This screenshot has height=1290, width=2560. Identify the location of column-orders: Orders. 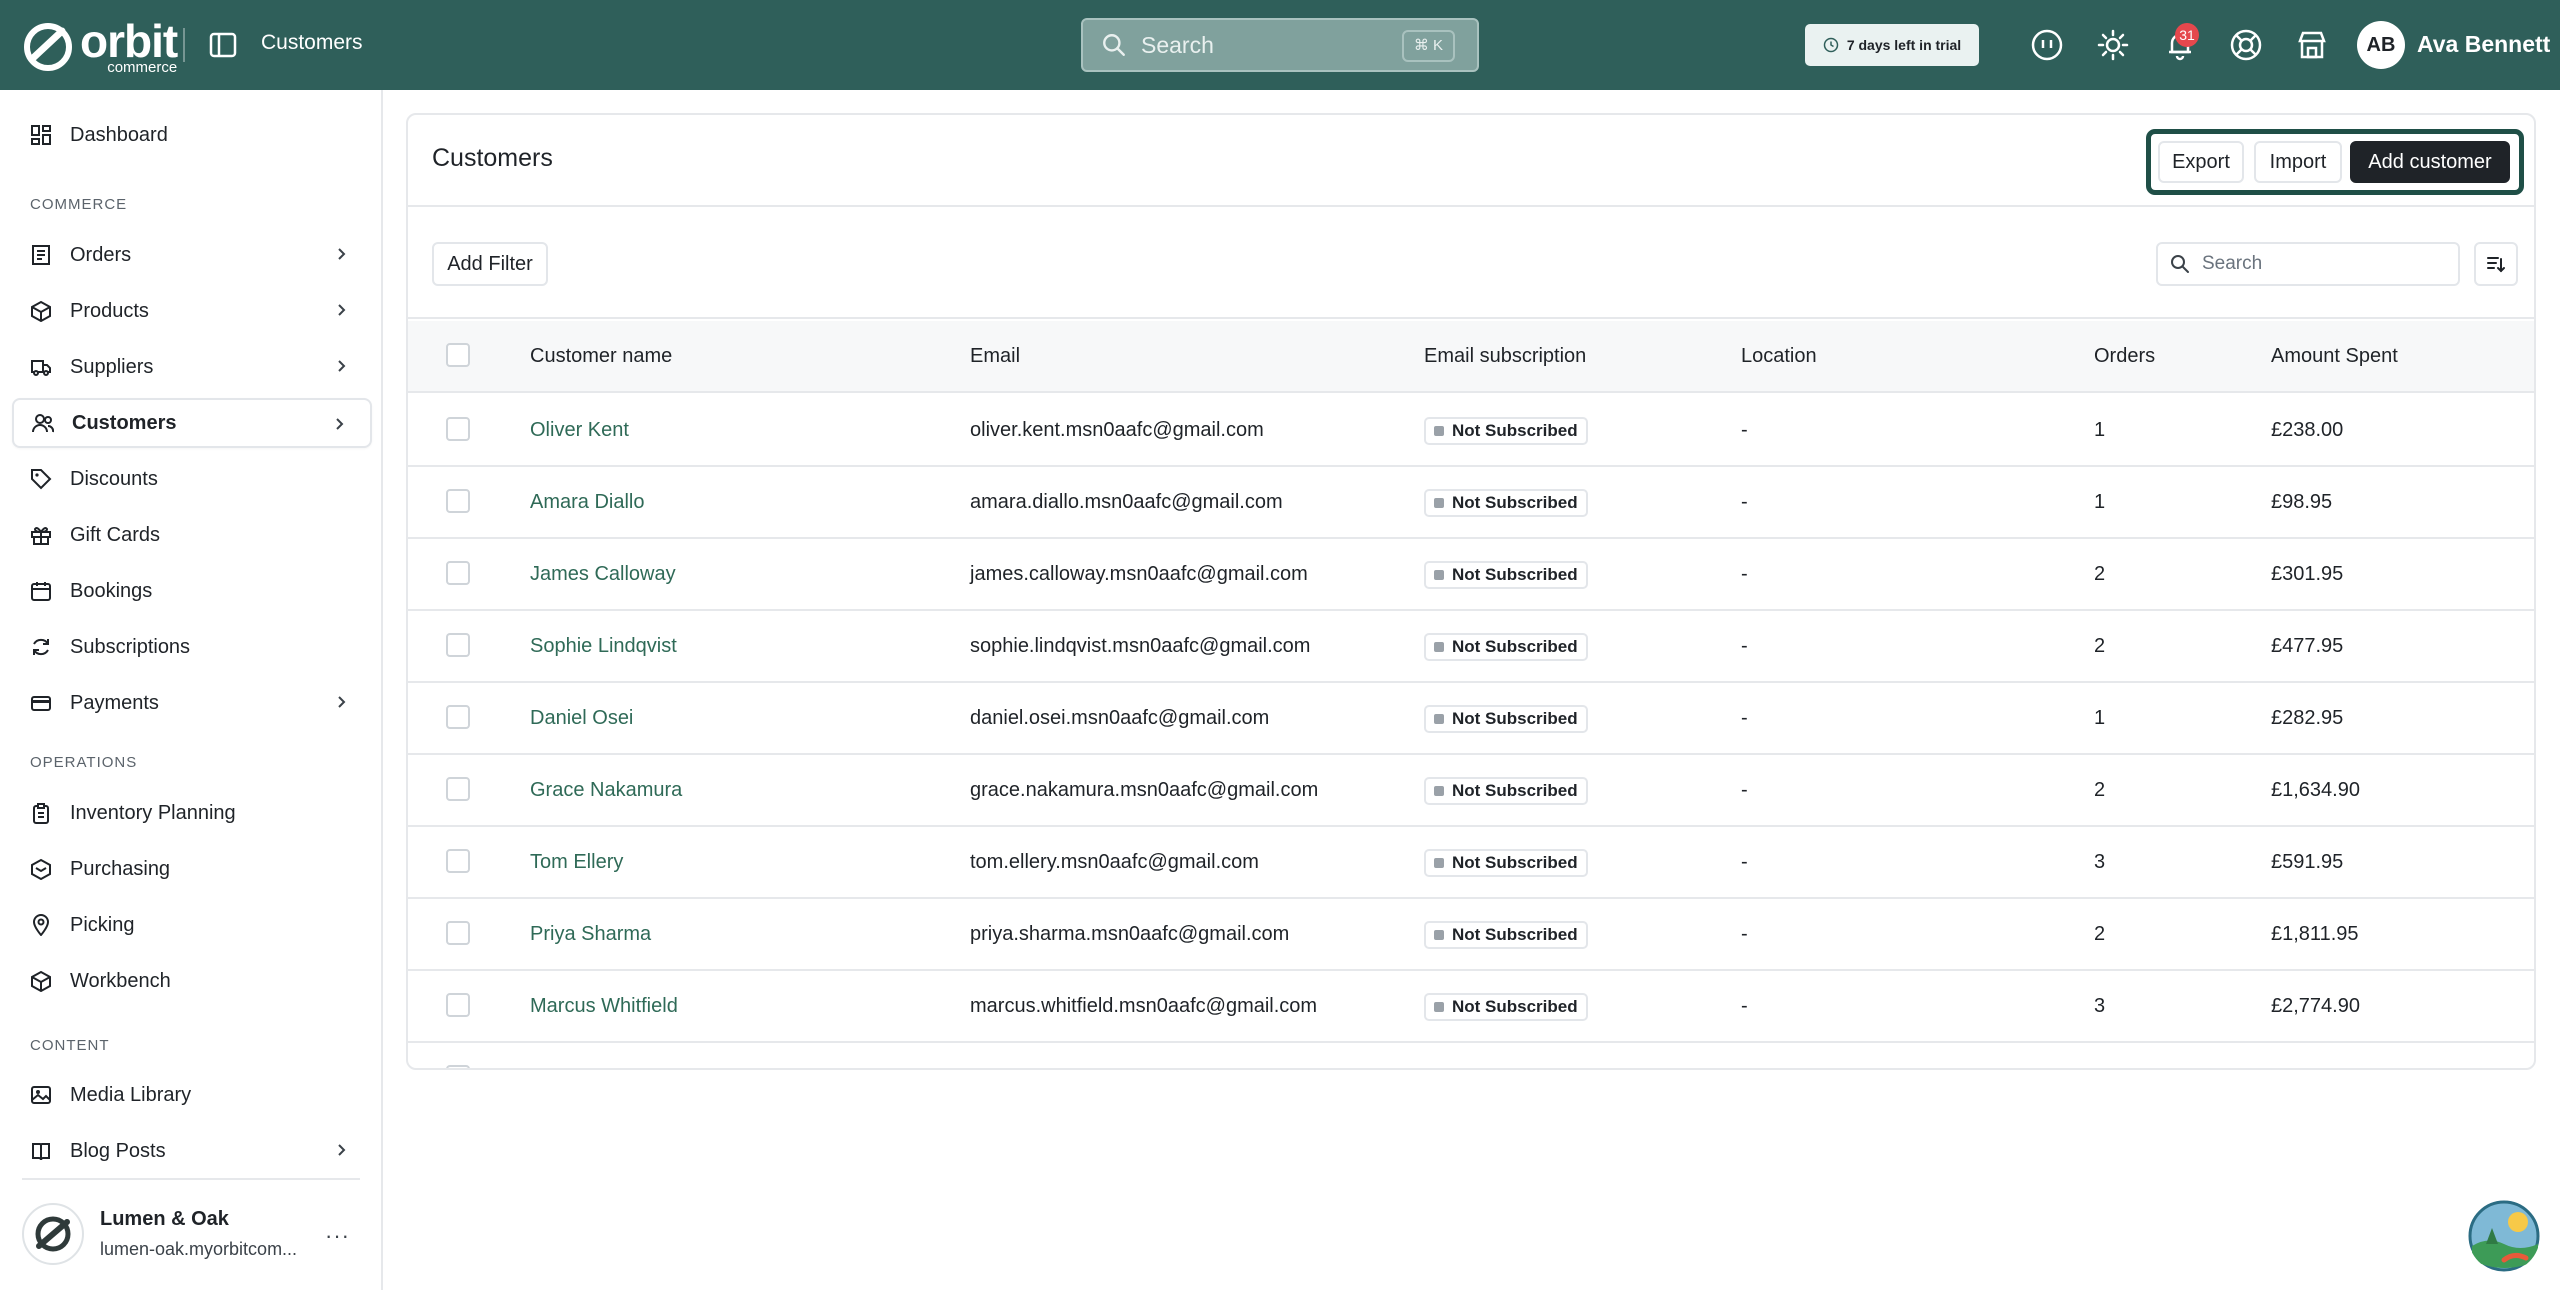
(2124, 356).